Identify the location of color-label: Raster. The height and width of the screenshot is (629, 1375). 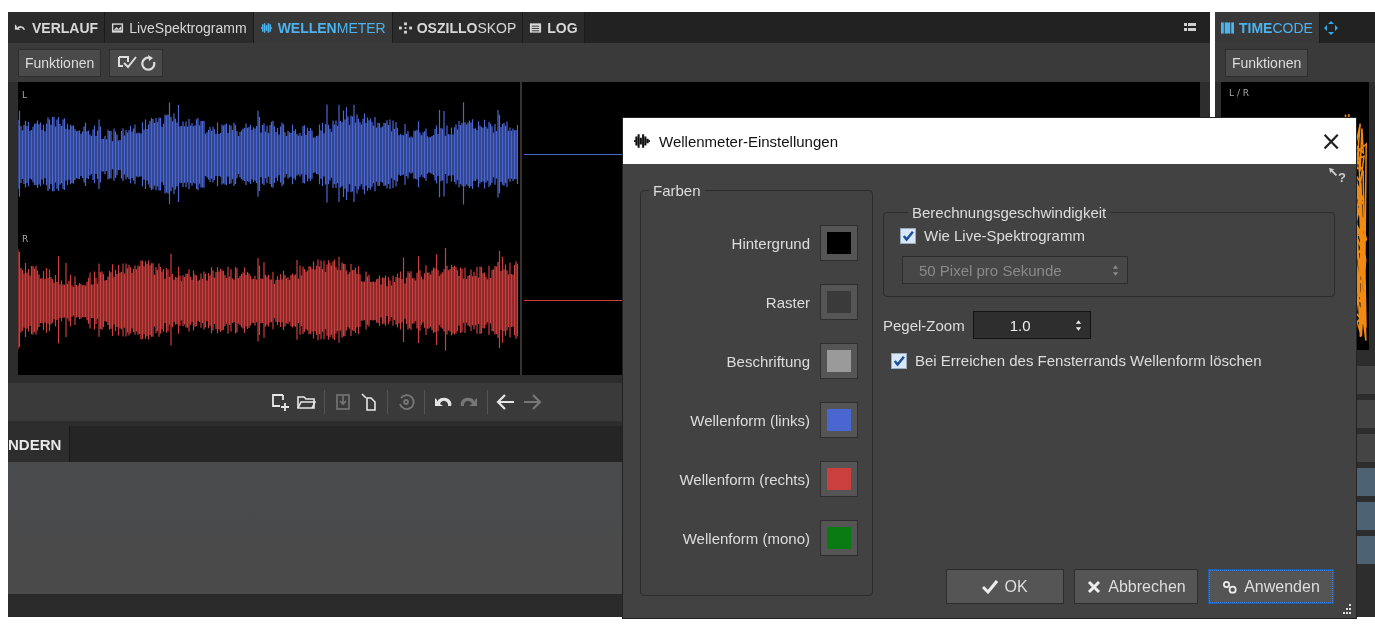
(787, 302).